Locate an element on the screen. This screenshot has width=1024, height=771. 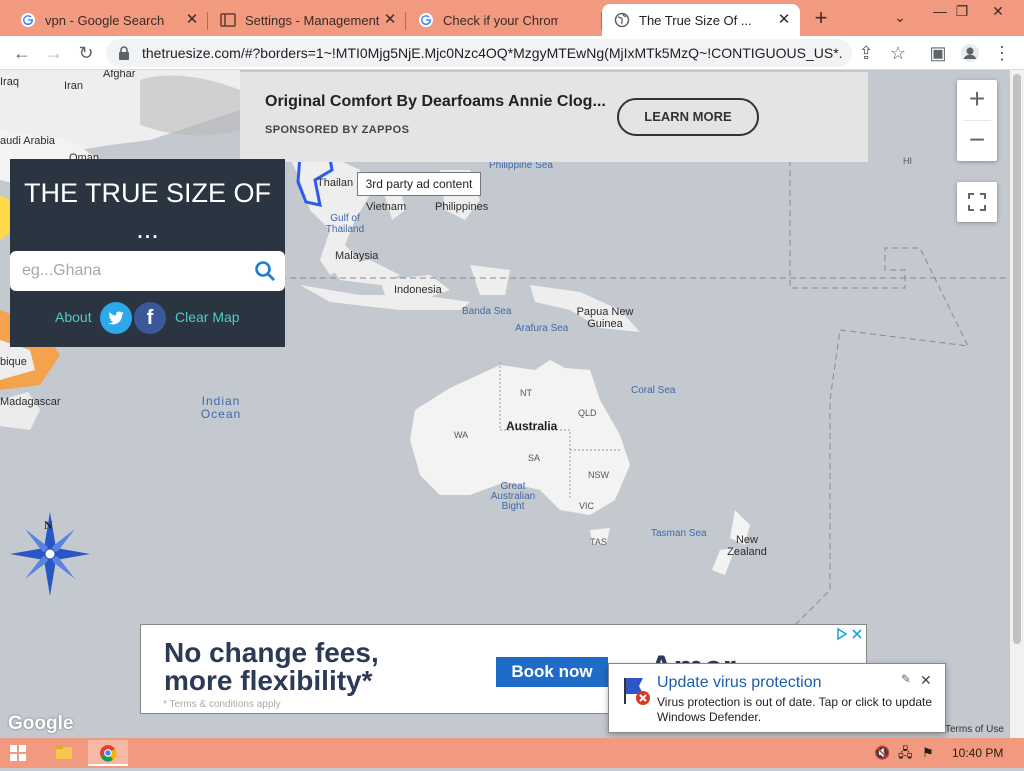
restore-button: ❐ is located at coordinates (962, 16).